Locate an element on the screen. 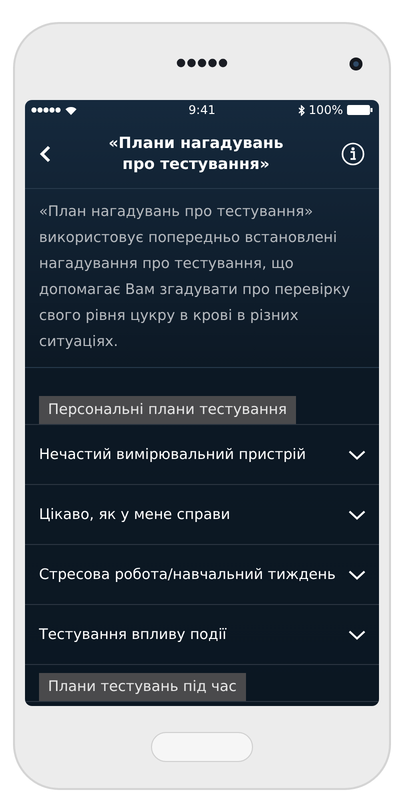 This screenshot has width=405, height=800. accordion-row: Нечастий вимірювальний пристрій is located at coordinates (202, 455).